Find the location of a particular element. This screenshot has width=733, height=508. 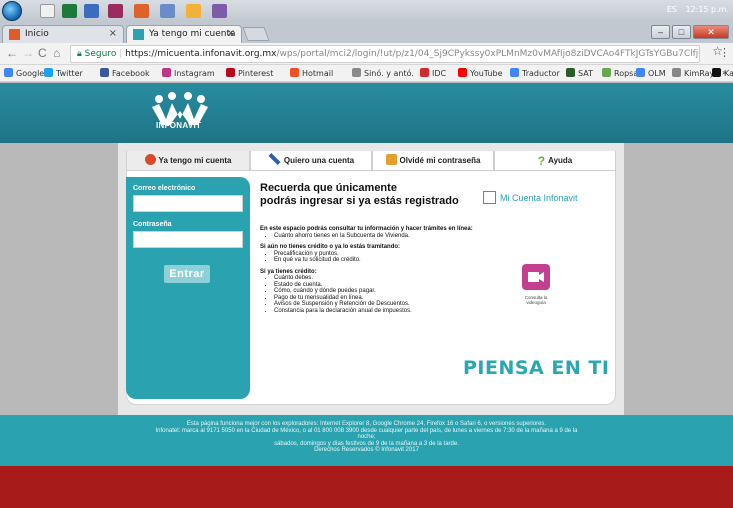

forward-arrow-icon: → is located at coordinates (28, 53).